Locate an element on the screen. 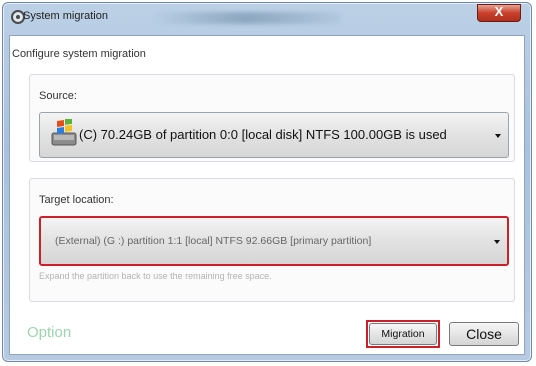  close-icon: X is located at coordinates (499, 11).